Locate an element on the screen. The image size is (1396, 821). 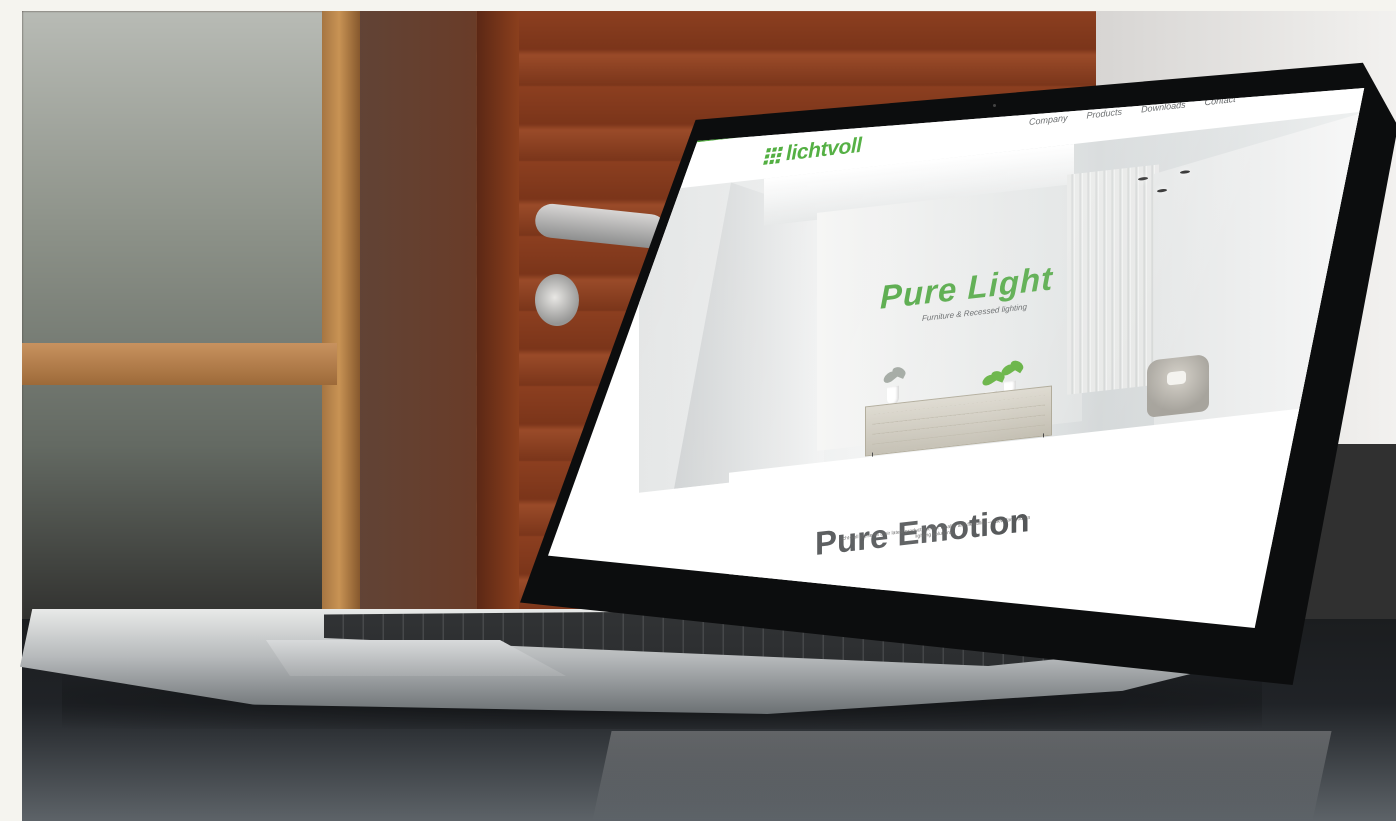
grid-logo-icon is located at coordinates (773, 155).